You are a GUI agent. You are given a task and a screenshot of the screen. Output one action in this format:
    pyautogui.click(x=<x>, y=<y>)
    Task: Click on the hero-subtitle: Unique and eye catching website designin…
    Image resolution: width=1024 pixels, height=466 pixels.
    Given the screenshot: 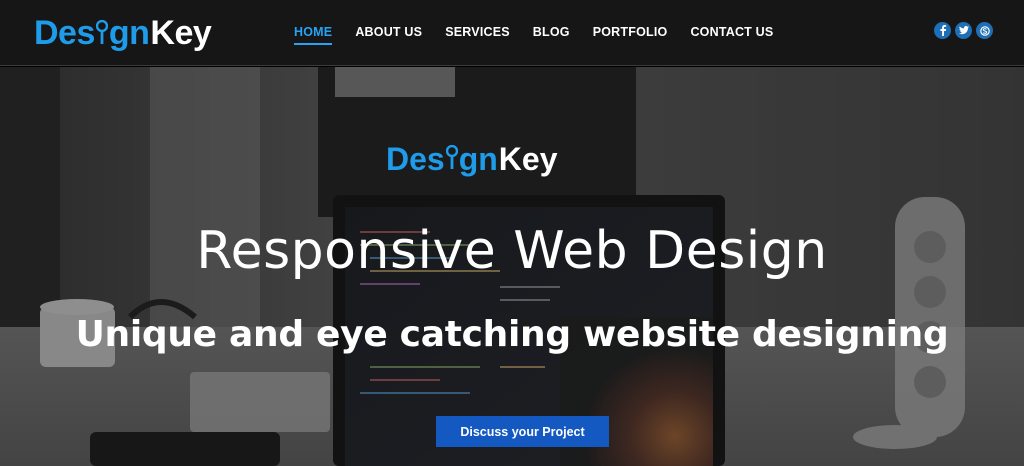 What is the action you would take?
    pyautogui.click(x=512, y=334)
    